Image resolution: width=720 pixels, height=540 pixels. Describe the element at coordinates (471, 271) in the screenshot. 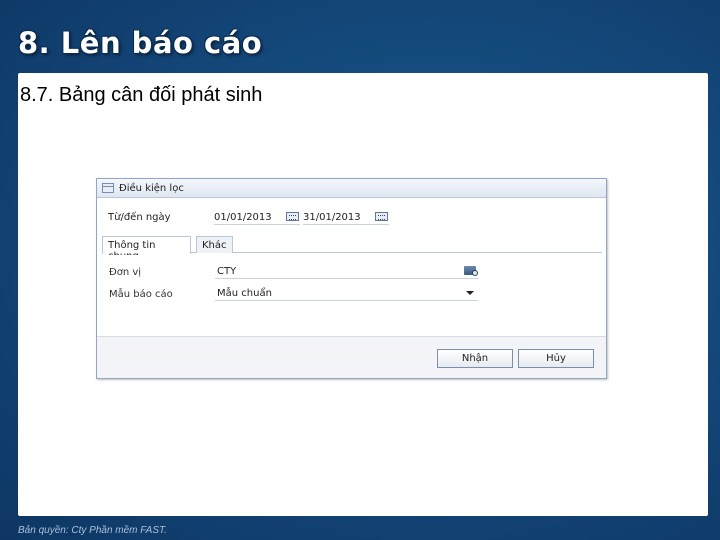

I see `lookup-icon` at that location.